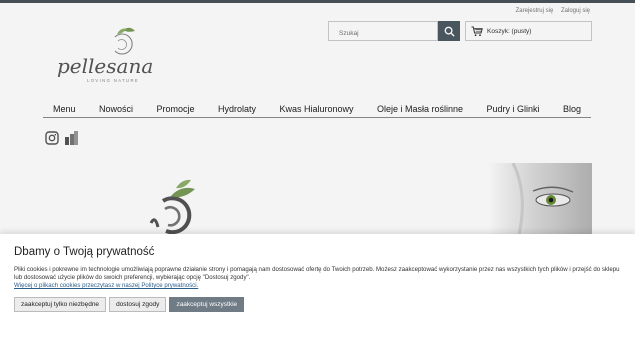 The height and width of the screenshot is (357, 635). What do you see at coordinates (370, 199) in the screenshot?
I see `banner-image` at bounding box center [370, 199].